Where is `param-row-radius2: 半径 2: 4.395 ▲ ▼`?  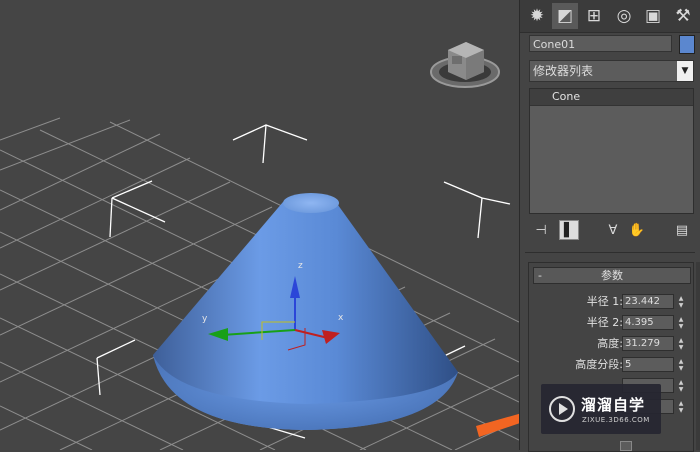 param-row-radius2: 半径 2: 4.395 ▲ ▼ is located at coordinates (612, 323).